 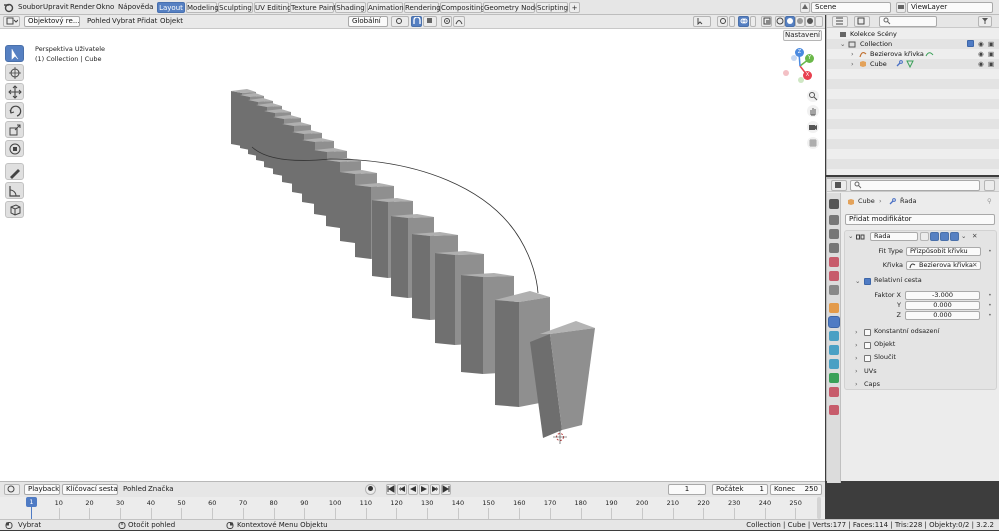 I want to click on workspace-tab-sculpting: Sculpting, so click(x=235, y=7).